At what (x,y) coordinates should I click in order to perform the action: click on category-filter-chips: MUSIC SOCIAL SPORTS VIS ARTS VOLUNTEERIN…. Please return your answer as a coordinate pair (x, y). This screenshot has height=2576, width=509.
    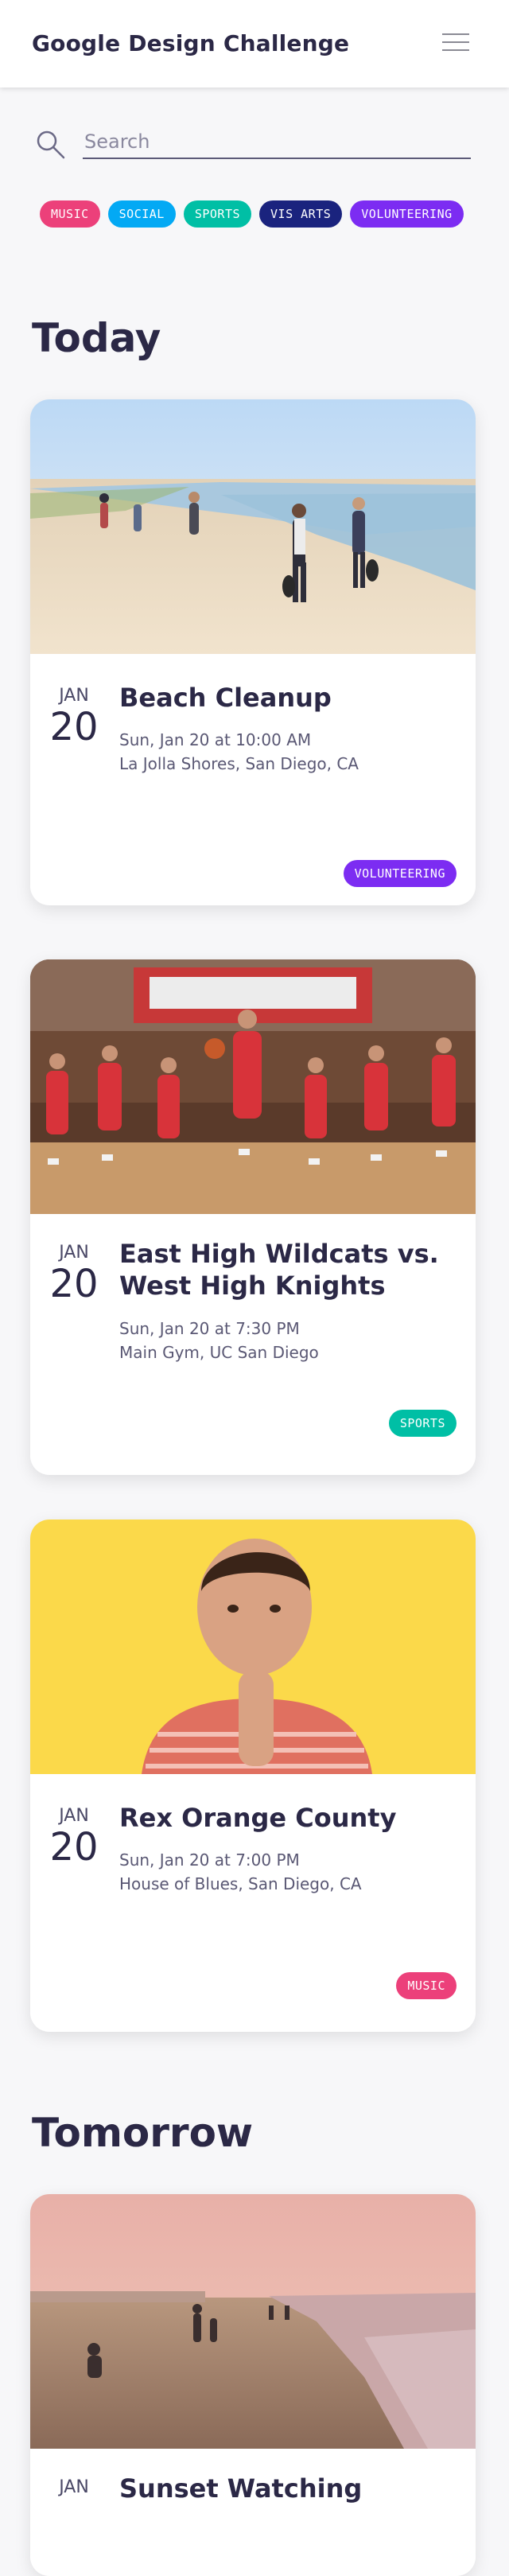
    Looking at the image, I should click on (252, 214).